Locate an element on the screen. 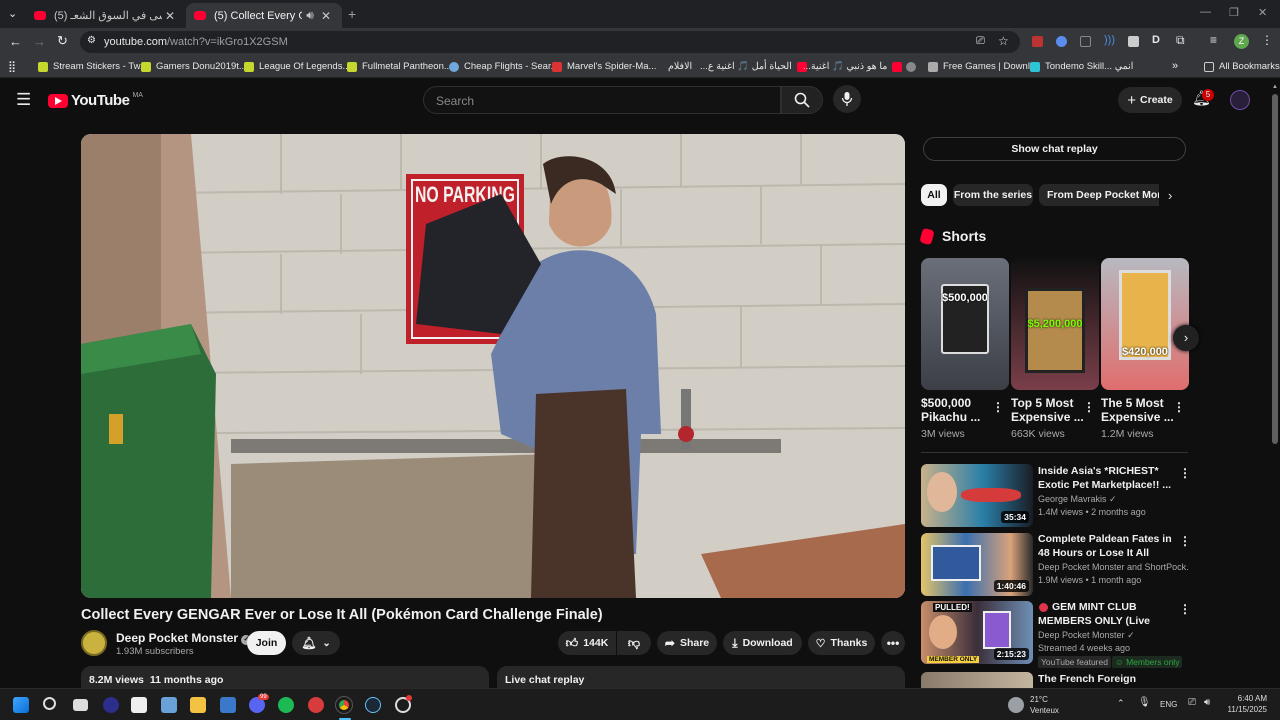  windows-start-icon is located at coordinates (21, 705).